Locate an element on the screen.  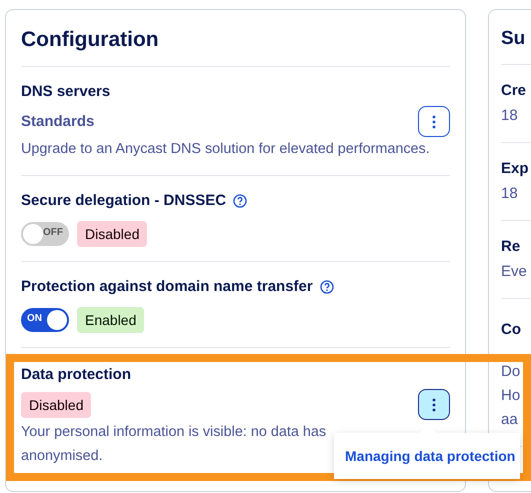
toggle-switch: ON is located at coordinates (45, 320).